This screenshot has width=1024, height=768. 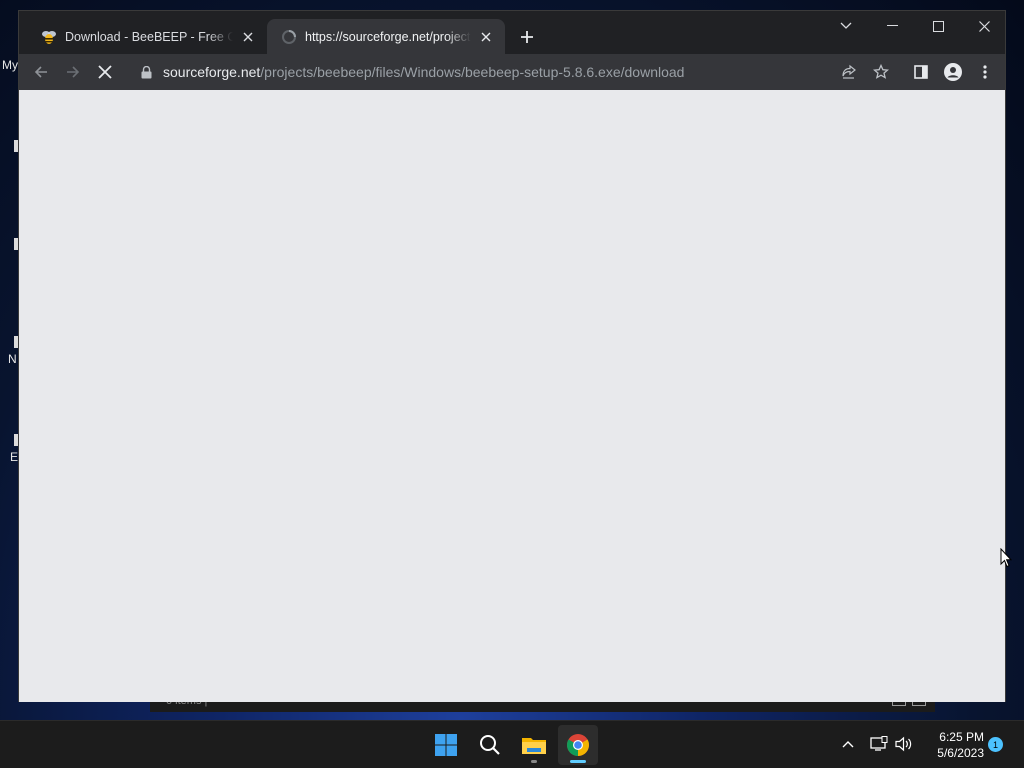 I want to click on menu-button, so click(x=985, y=72).